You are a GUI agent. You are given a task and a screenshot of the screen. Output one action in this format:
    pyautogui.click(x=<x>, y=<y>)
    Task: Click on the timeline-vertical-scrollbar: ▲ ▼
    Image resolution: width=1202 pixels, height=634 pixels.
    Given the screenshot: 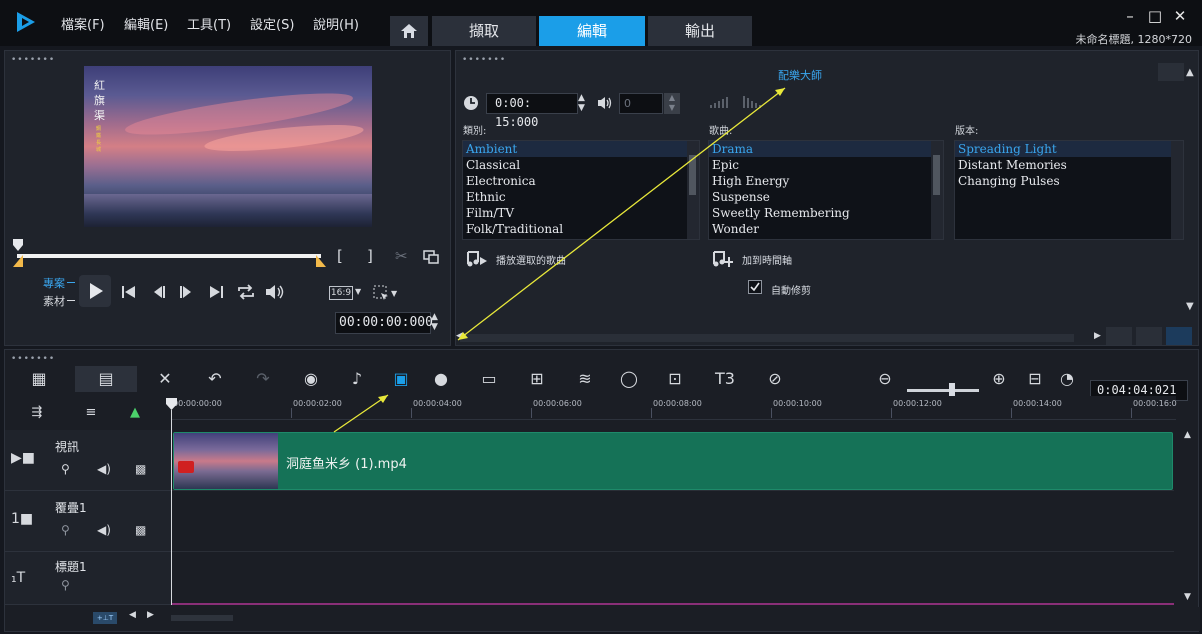 What is the action you would take?
    pyautogui.click(x=1189, y=517)
    